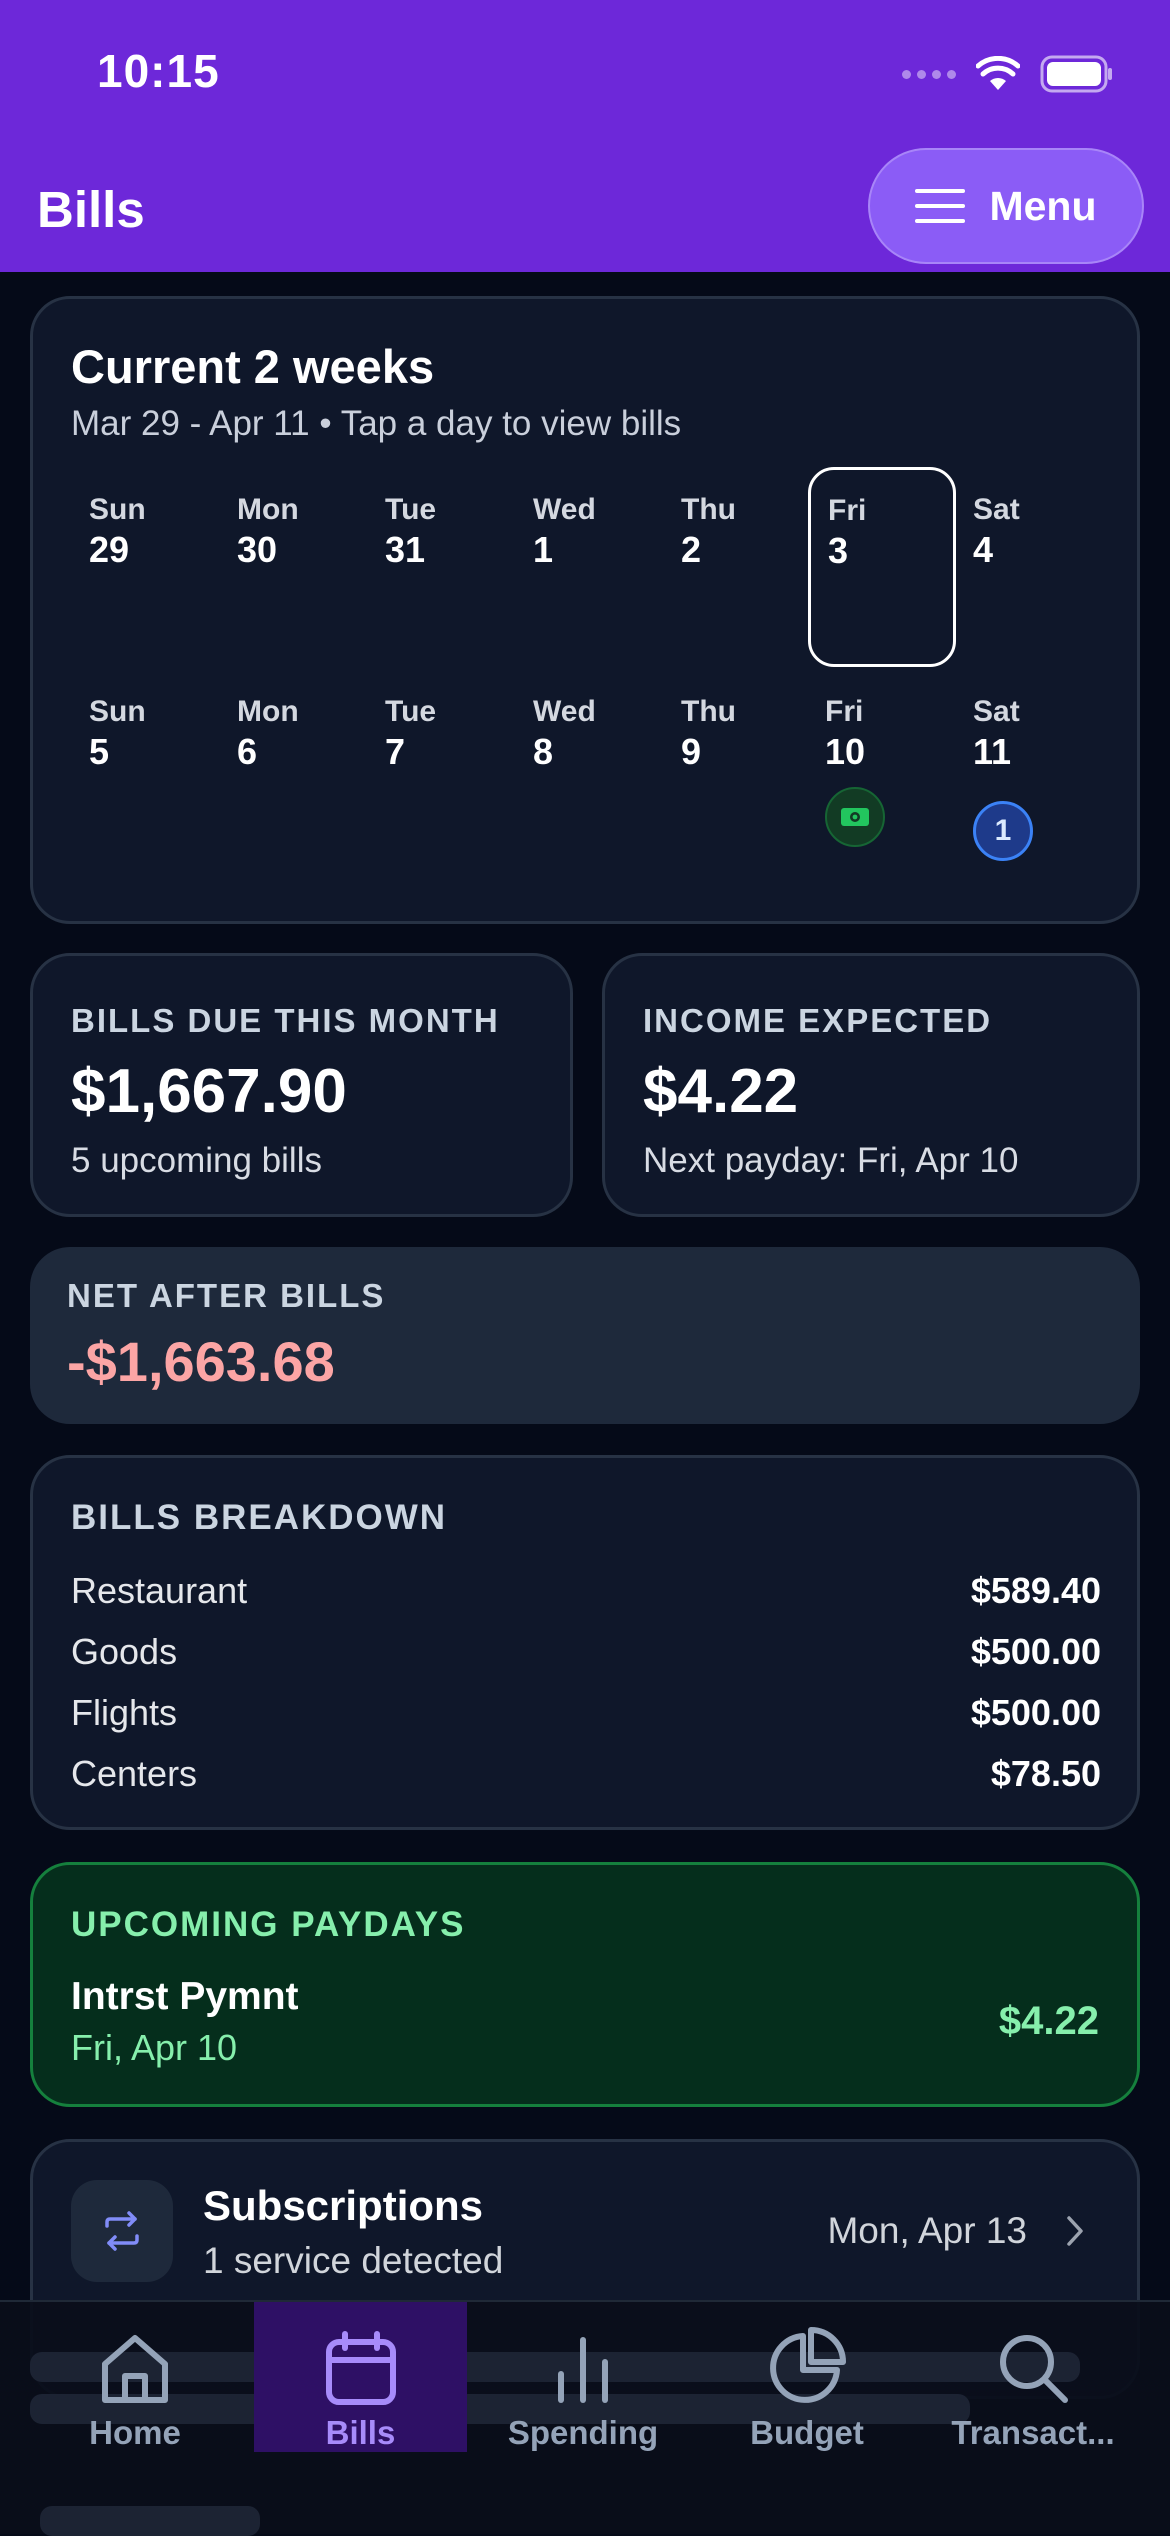  I want to click on breakdown-label: BILLS BREAKDOWN, so click(259, 1517).